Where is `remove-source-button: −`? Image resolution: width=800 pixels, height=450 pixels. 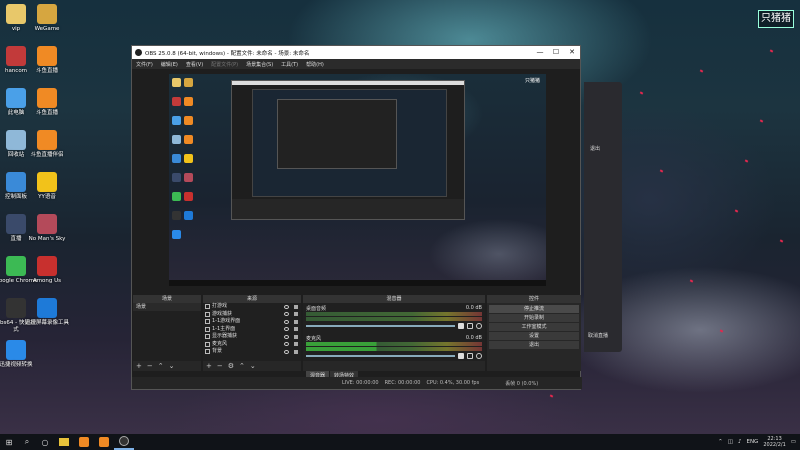
remove-source-button: − is located at coordinates (220, 366).